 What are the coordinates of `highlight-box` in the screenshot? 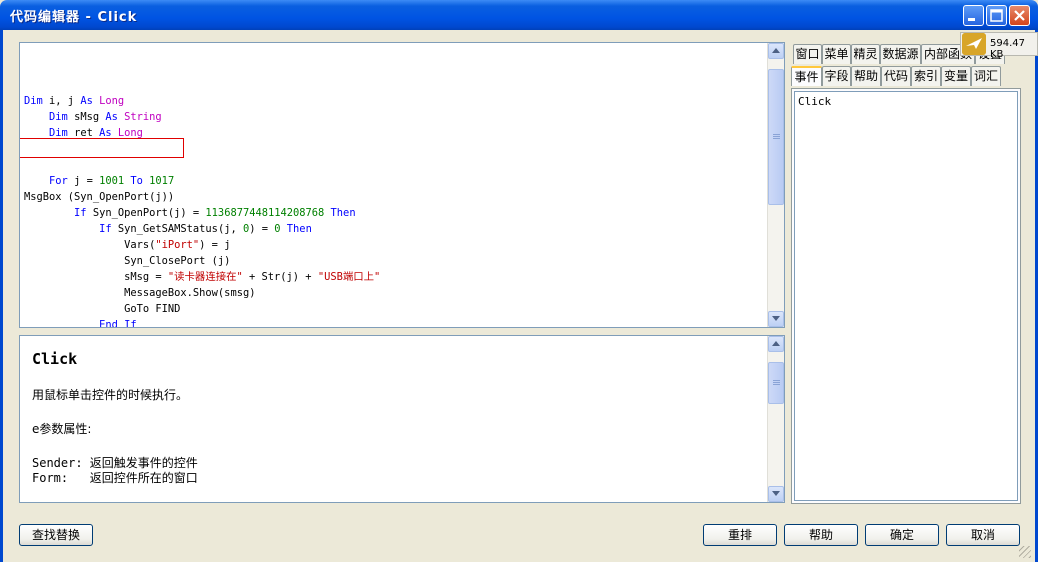 It's located at (102, 148).